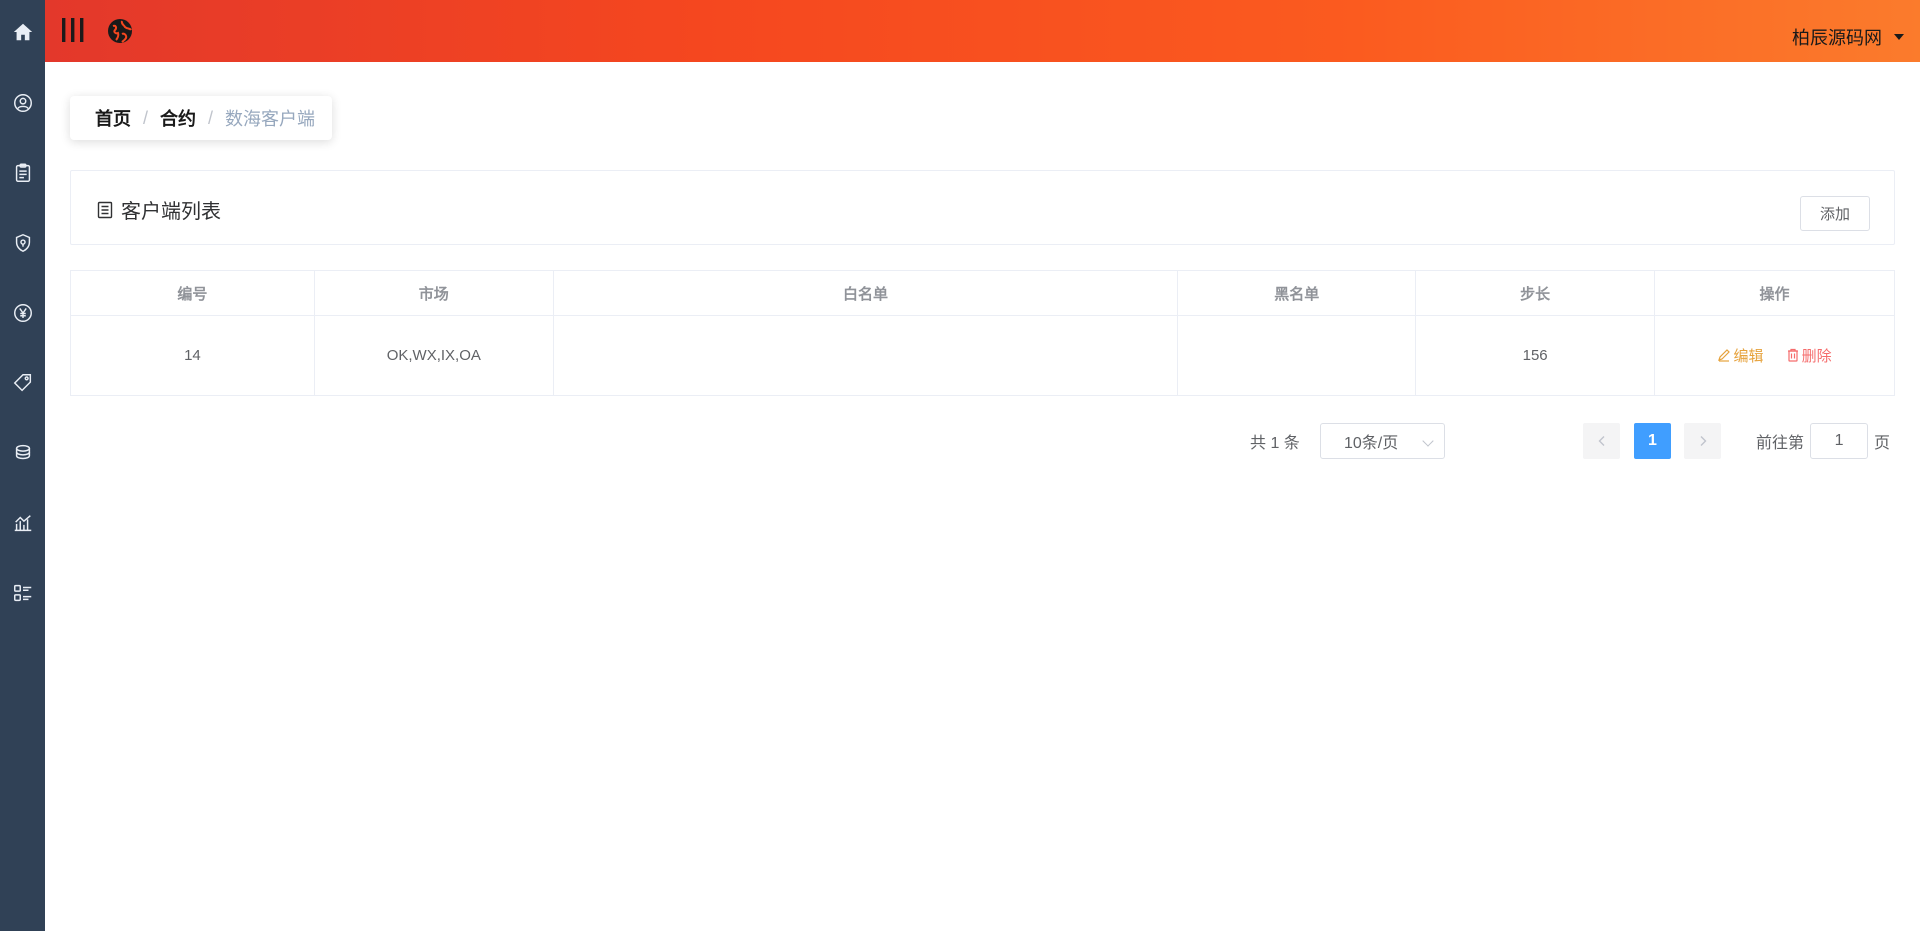 The width and height of the screenshot is (1920, 931). Describe the element at coordinates (865, 355) in the screenshot. I see `cell-whitelist` at that location.